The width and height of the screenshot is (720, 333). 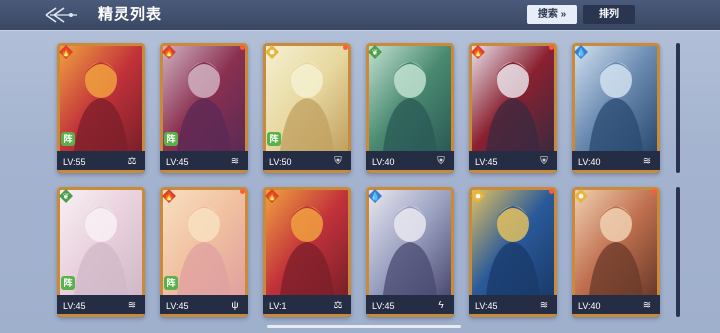 I want to click on trident-icon: ψ, so click(x=235, y=305).